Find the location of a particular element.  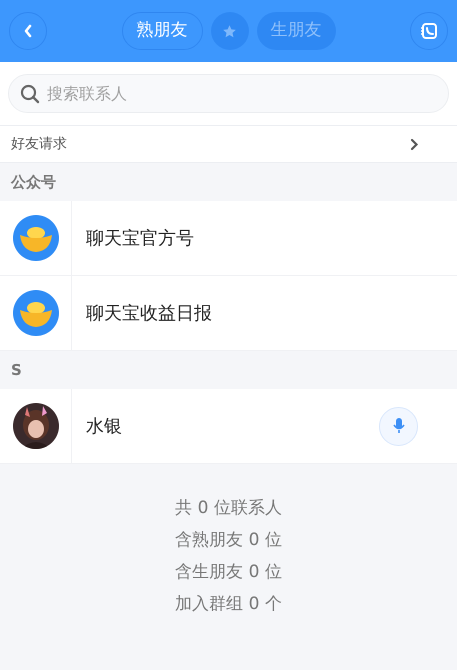

phone-book-icon is located at coordinates (429, 31).